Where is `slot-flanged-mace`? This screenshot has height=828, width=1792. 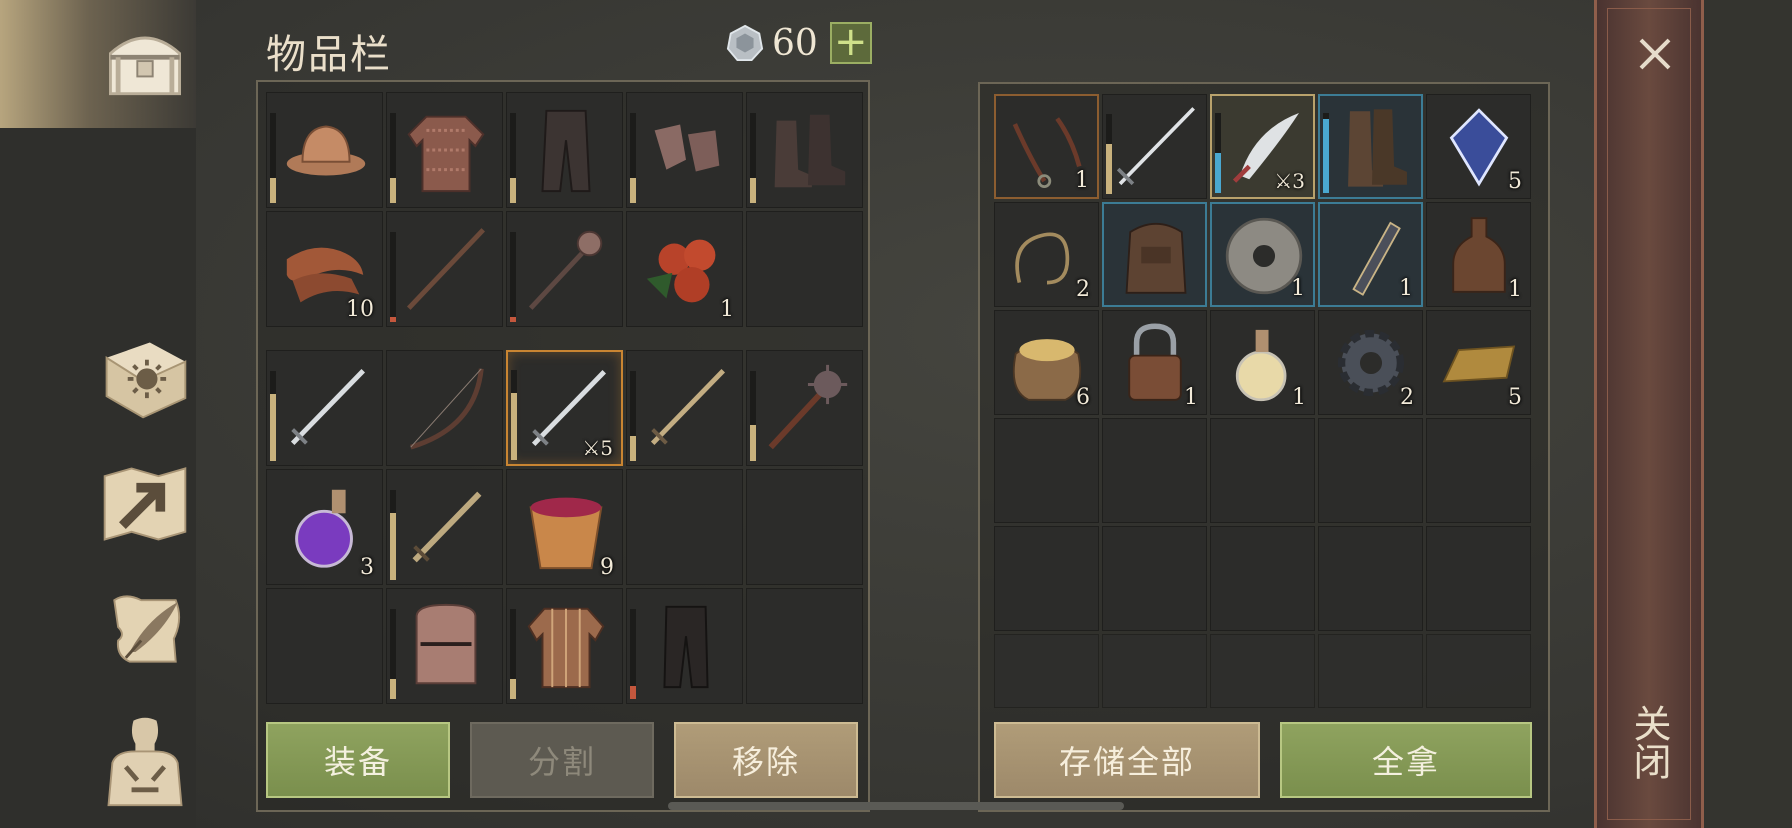
slot-flanged-mace is located at coordinates (564, 269).